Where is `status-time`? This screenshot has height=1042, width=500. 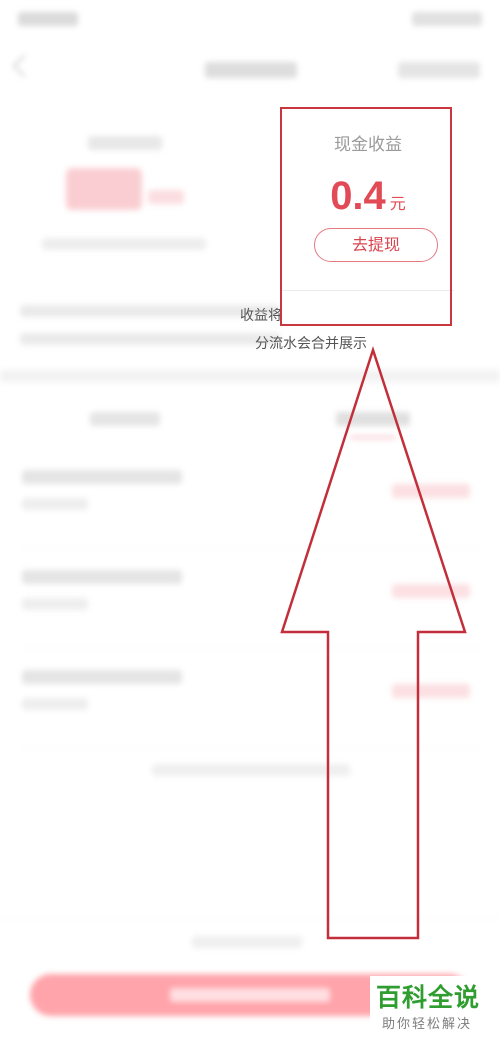 status-time is located at coordinates (48, 19).